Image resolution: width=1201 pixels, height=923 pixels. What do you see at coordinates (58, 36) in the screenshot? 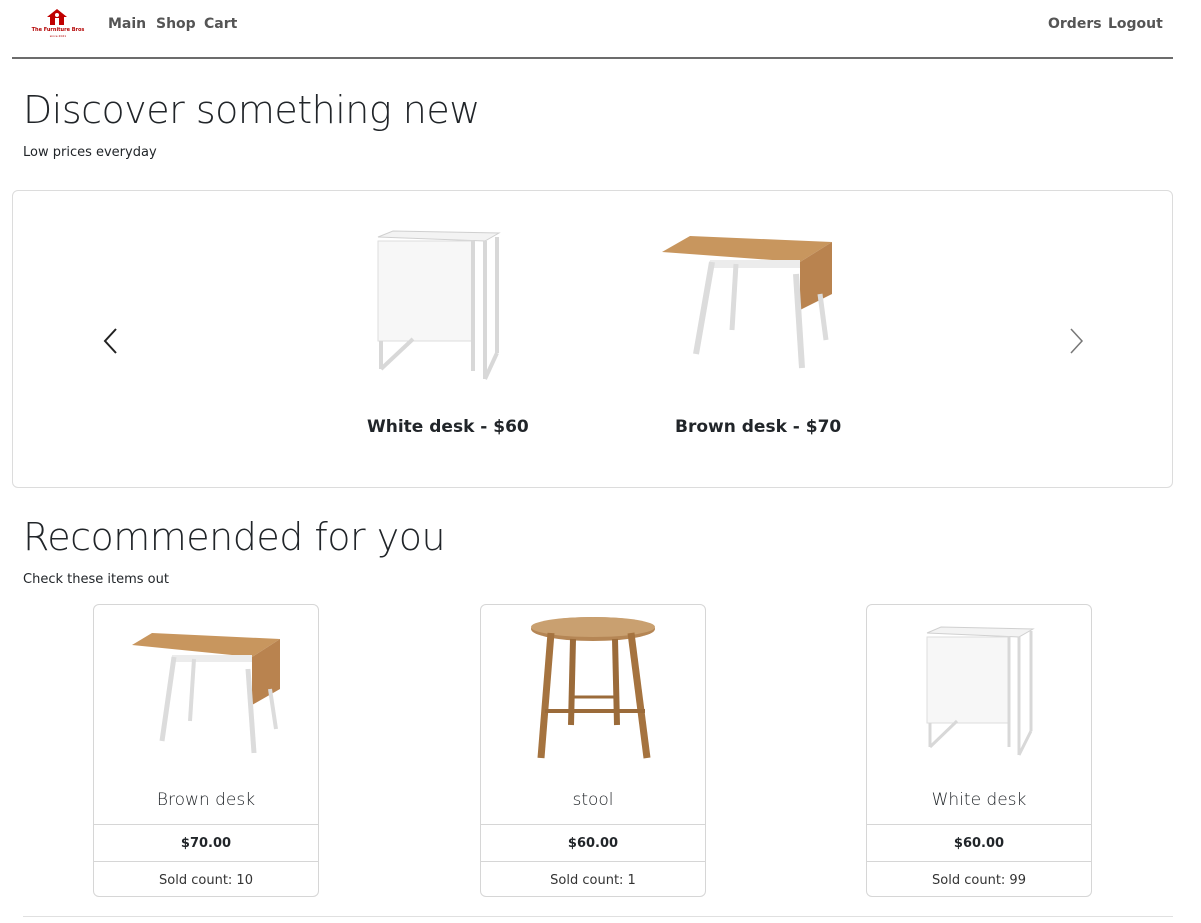
I see `brand-tagline: since 2021` at bounding box center [58, 36].